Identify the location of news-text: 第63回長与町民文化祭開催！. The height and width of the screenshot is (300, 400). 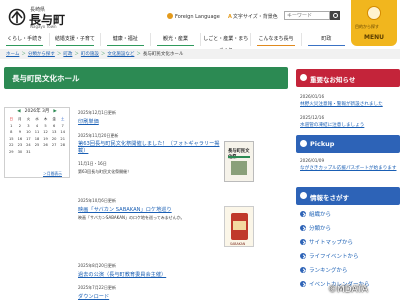
(105, 171).